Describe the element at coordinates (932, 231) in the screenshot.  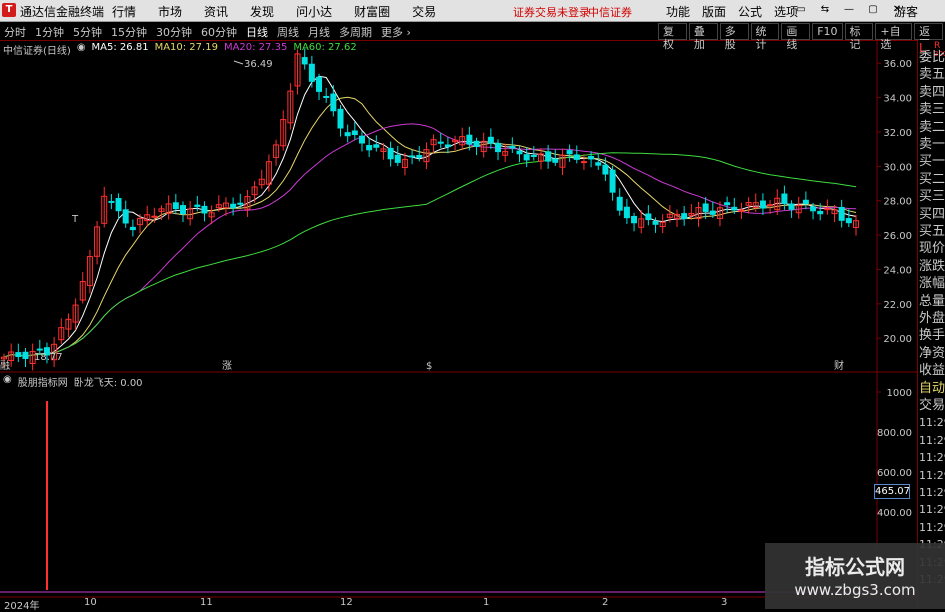
I see `sidebar-item: 买五` at that location.